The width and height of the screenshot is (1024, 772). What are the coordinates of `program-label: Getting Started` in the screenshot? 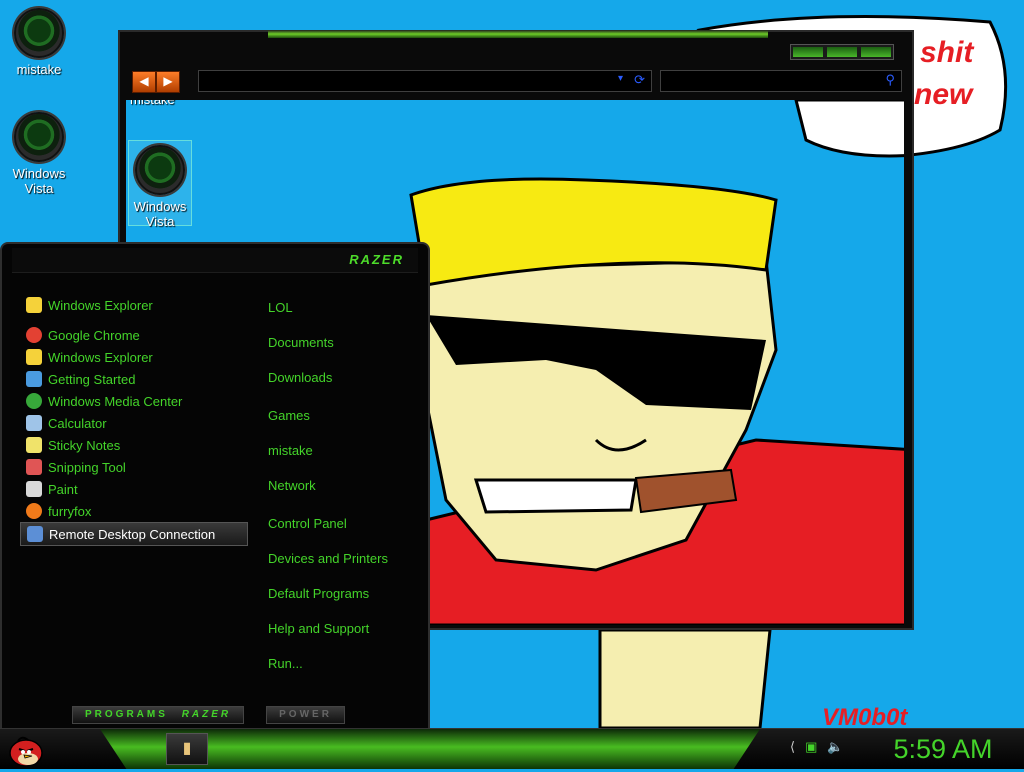 It's located at (92, 379).